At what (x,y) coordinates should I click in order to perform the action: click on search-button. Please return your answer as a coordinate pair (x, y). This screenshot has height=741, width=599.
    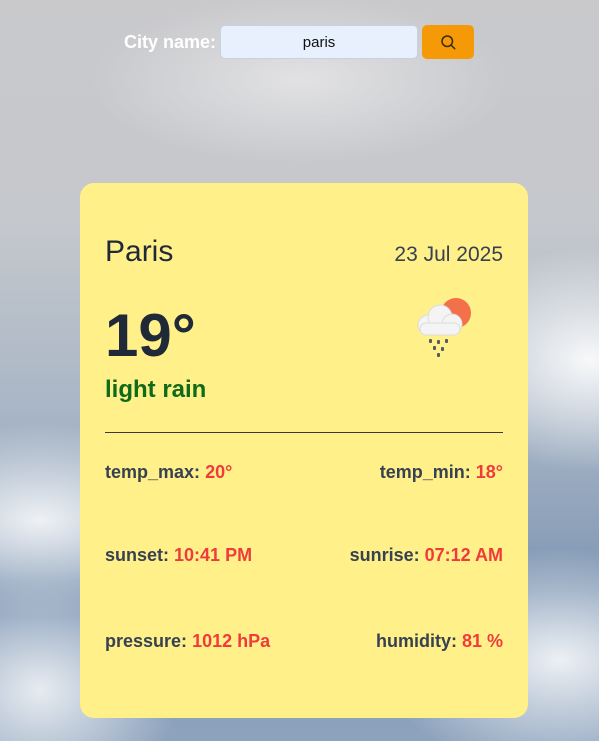
    Looking at the image, I should click on (448, 42).